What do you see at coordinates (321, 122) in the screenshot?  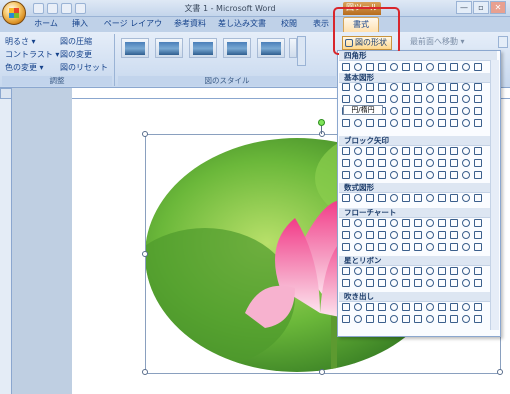 I see `rotation-handle` at bounding box center [321, 122].